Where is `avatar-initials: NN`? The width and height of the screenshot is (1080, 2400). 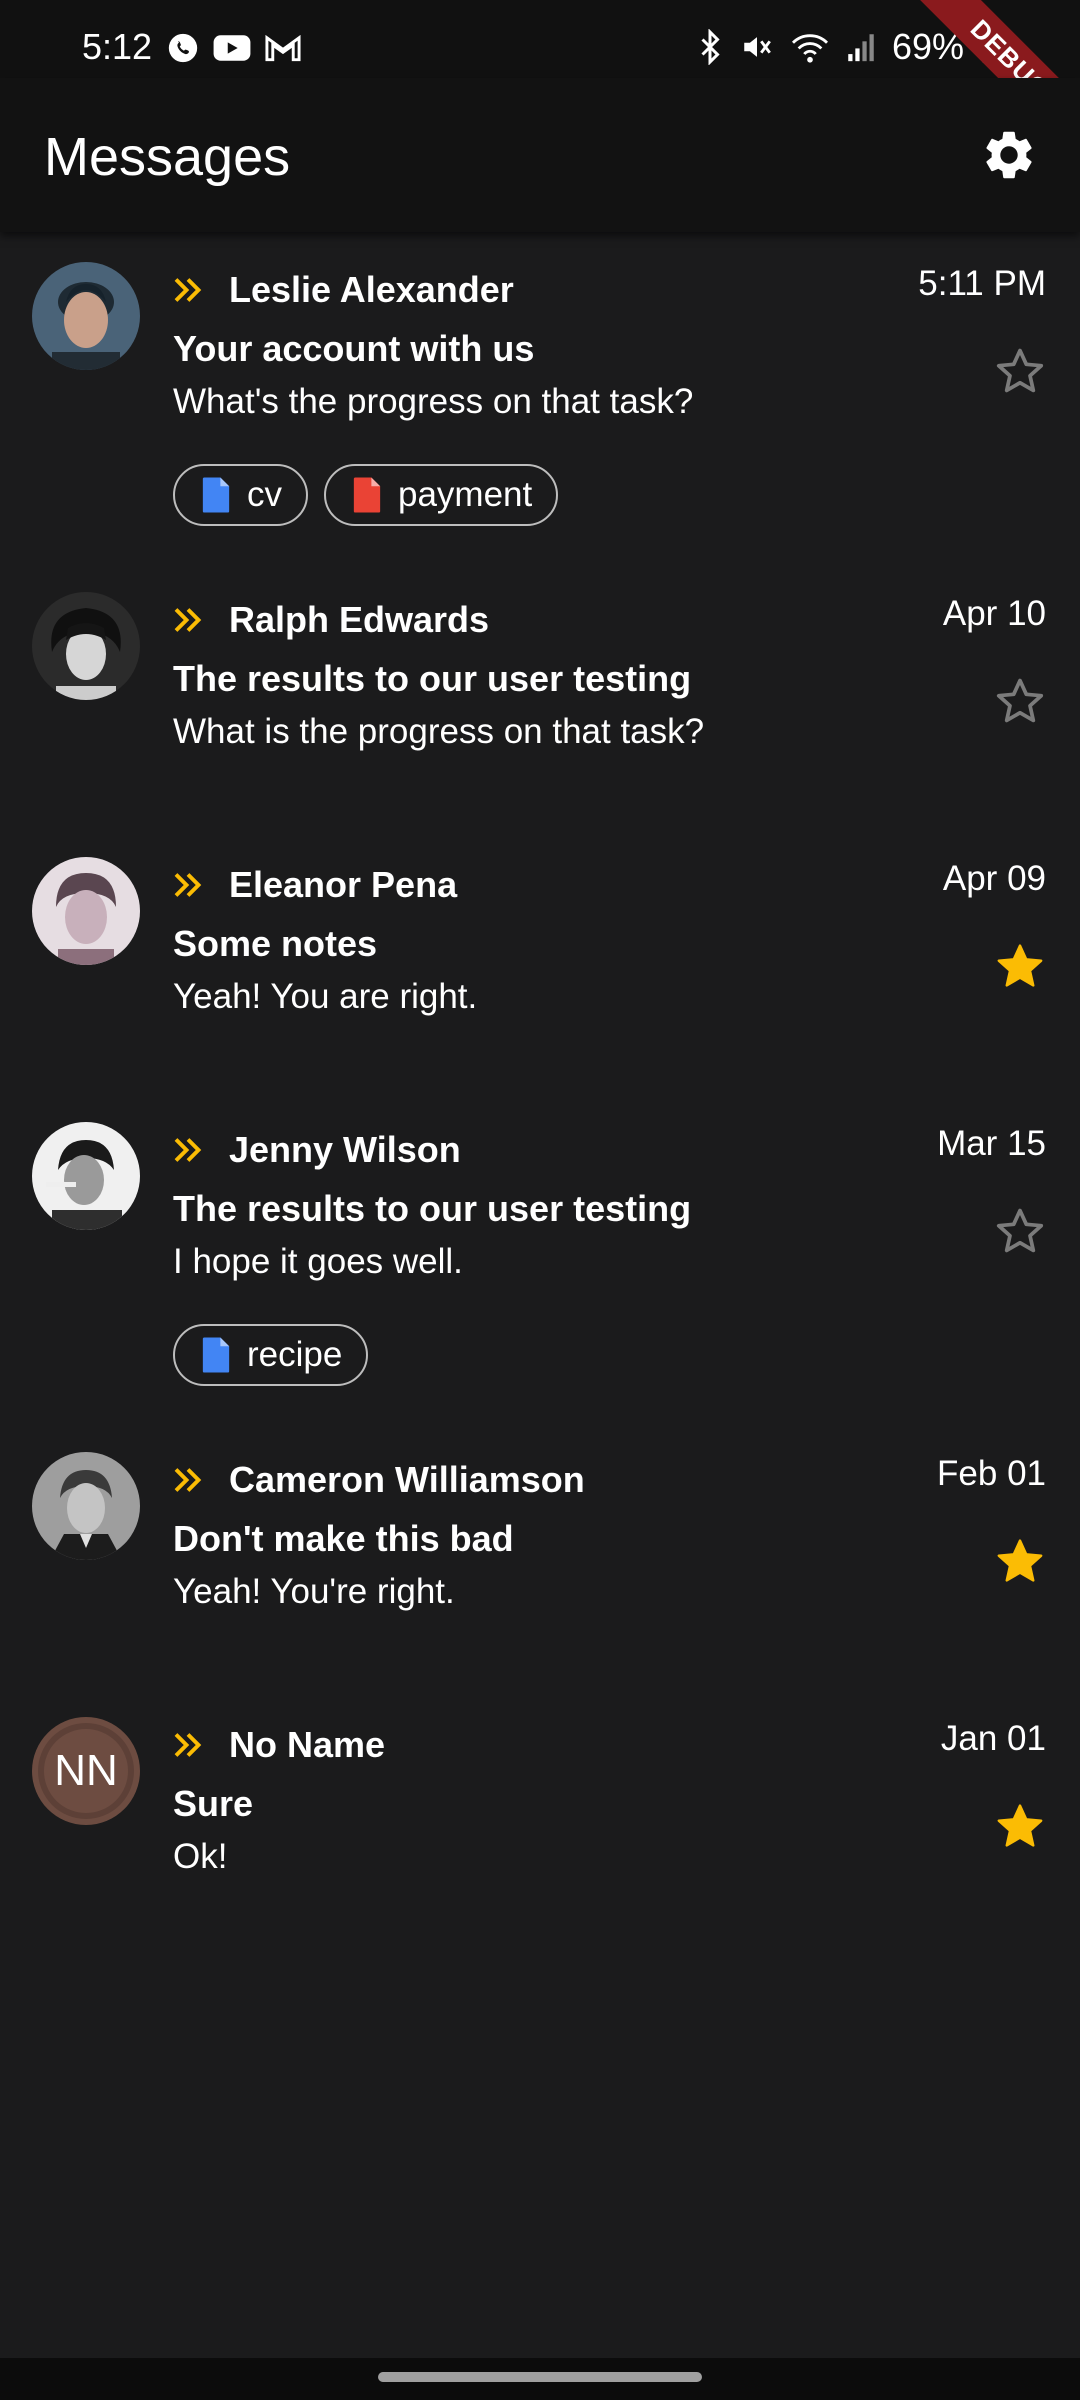
avatar-initials: NN is located at coordinates (86, 1770).